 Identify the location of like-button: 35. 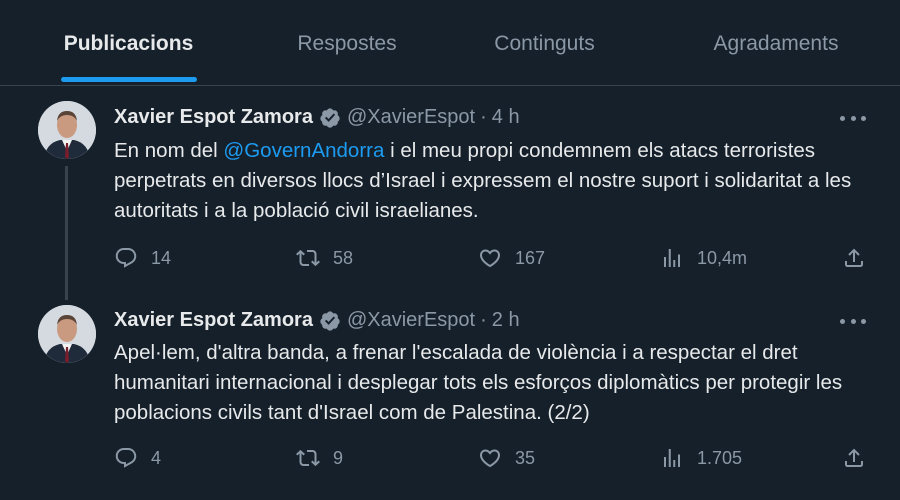
(506, 458).